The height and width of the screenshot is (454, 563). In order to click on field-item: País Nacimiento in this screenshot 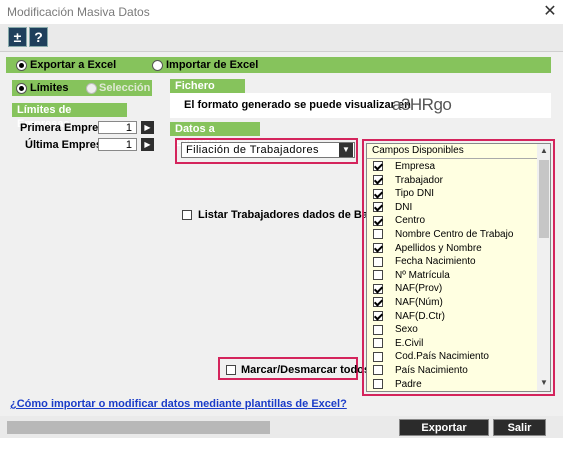, I will do `click(420, 371)`.